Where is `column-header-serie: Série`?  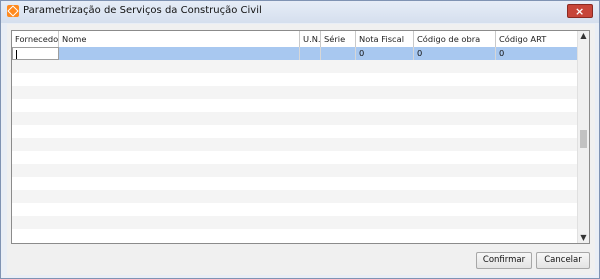 column-header-serie: Série is located at coordinates (338, 39).